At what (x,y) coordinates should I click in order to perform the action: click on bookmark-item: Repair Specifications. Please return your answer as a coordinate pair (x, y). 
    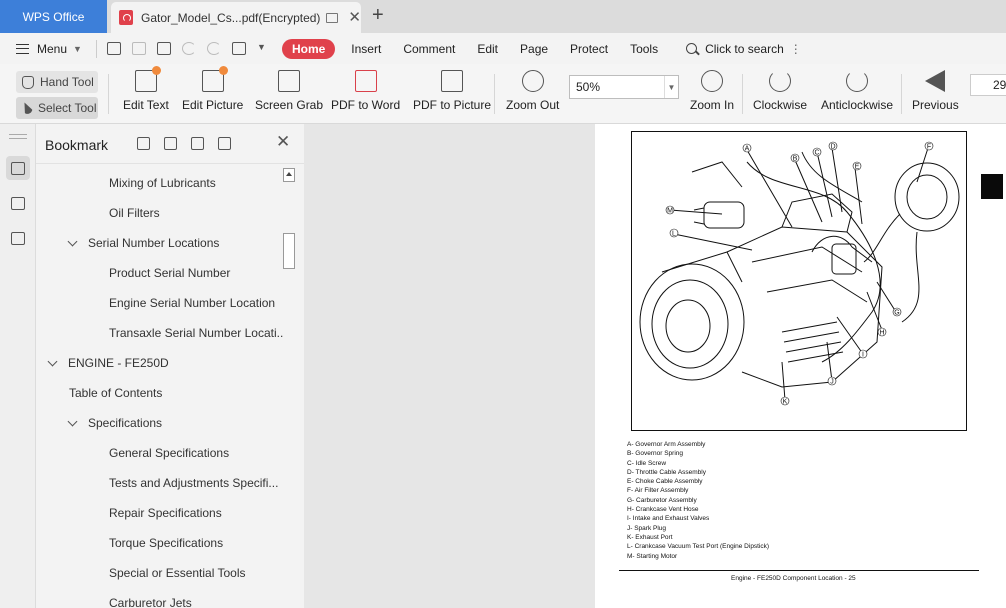
    Looking at the image, I should click on (165, 513).